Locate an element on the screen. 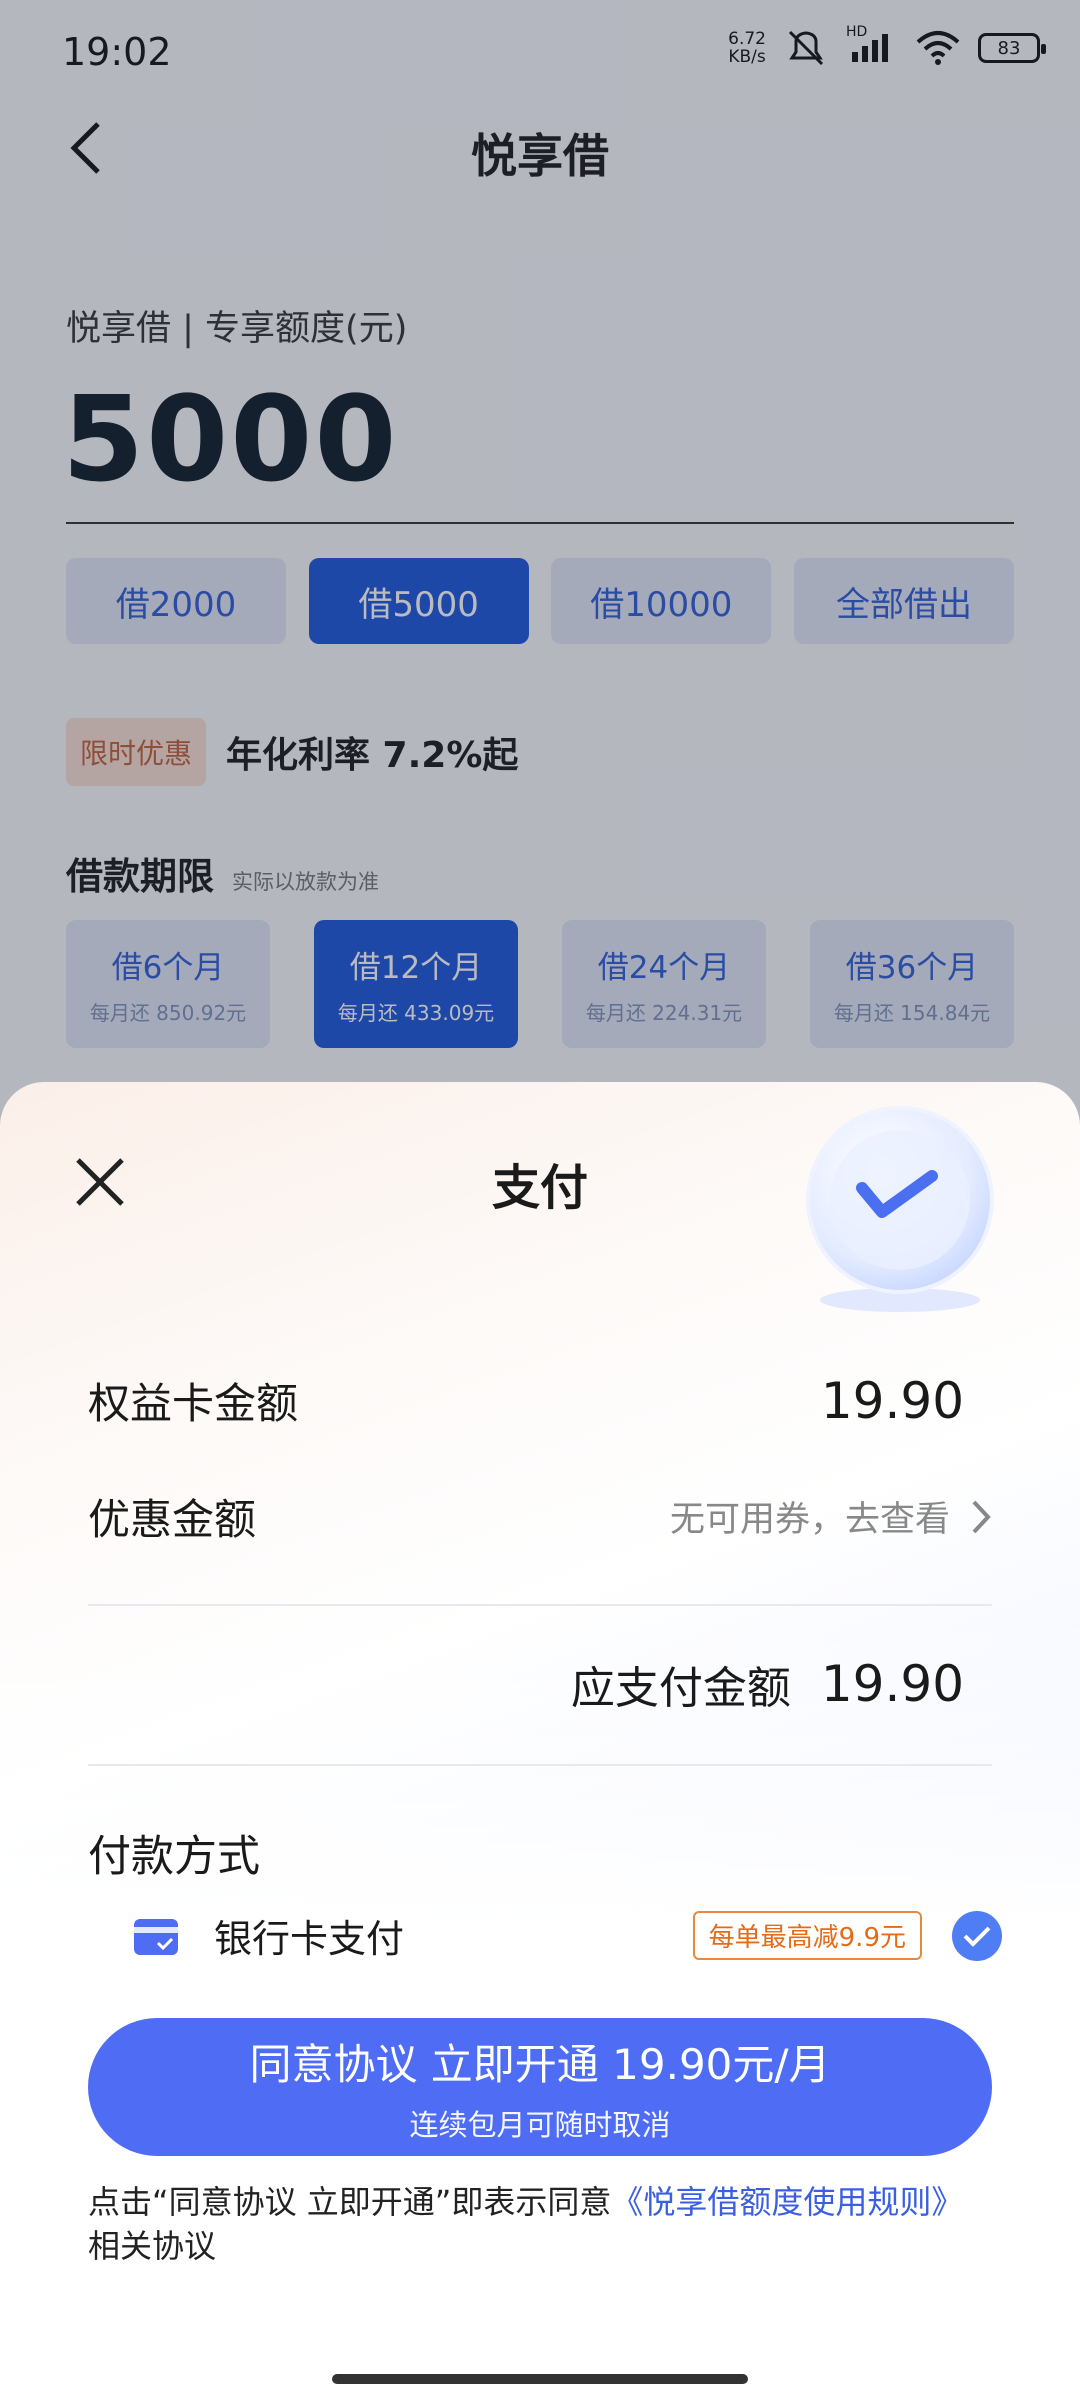 The image size is (1080, 2400). chevron-right-icon is located at coordinates (981, 1516).